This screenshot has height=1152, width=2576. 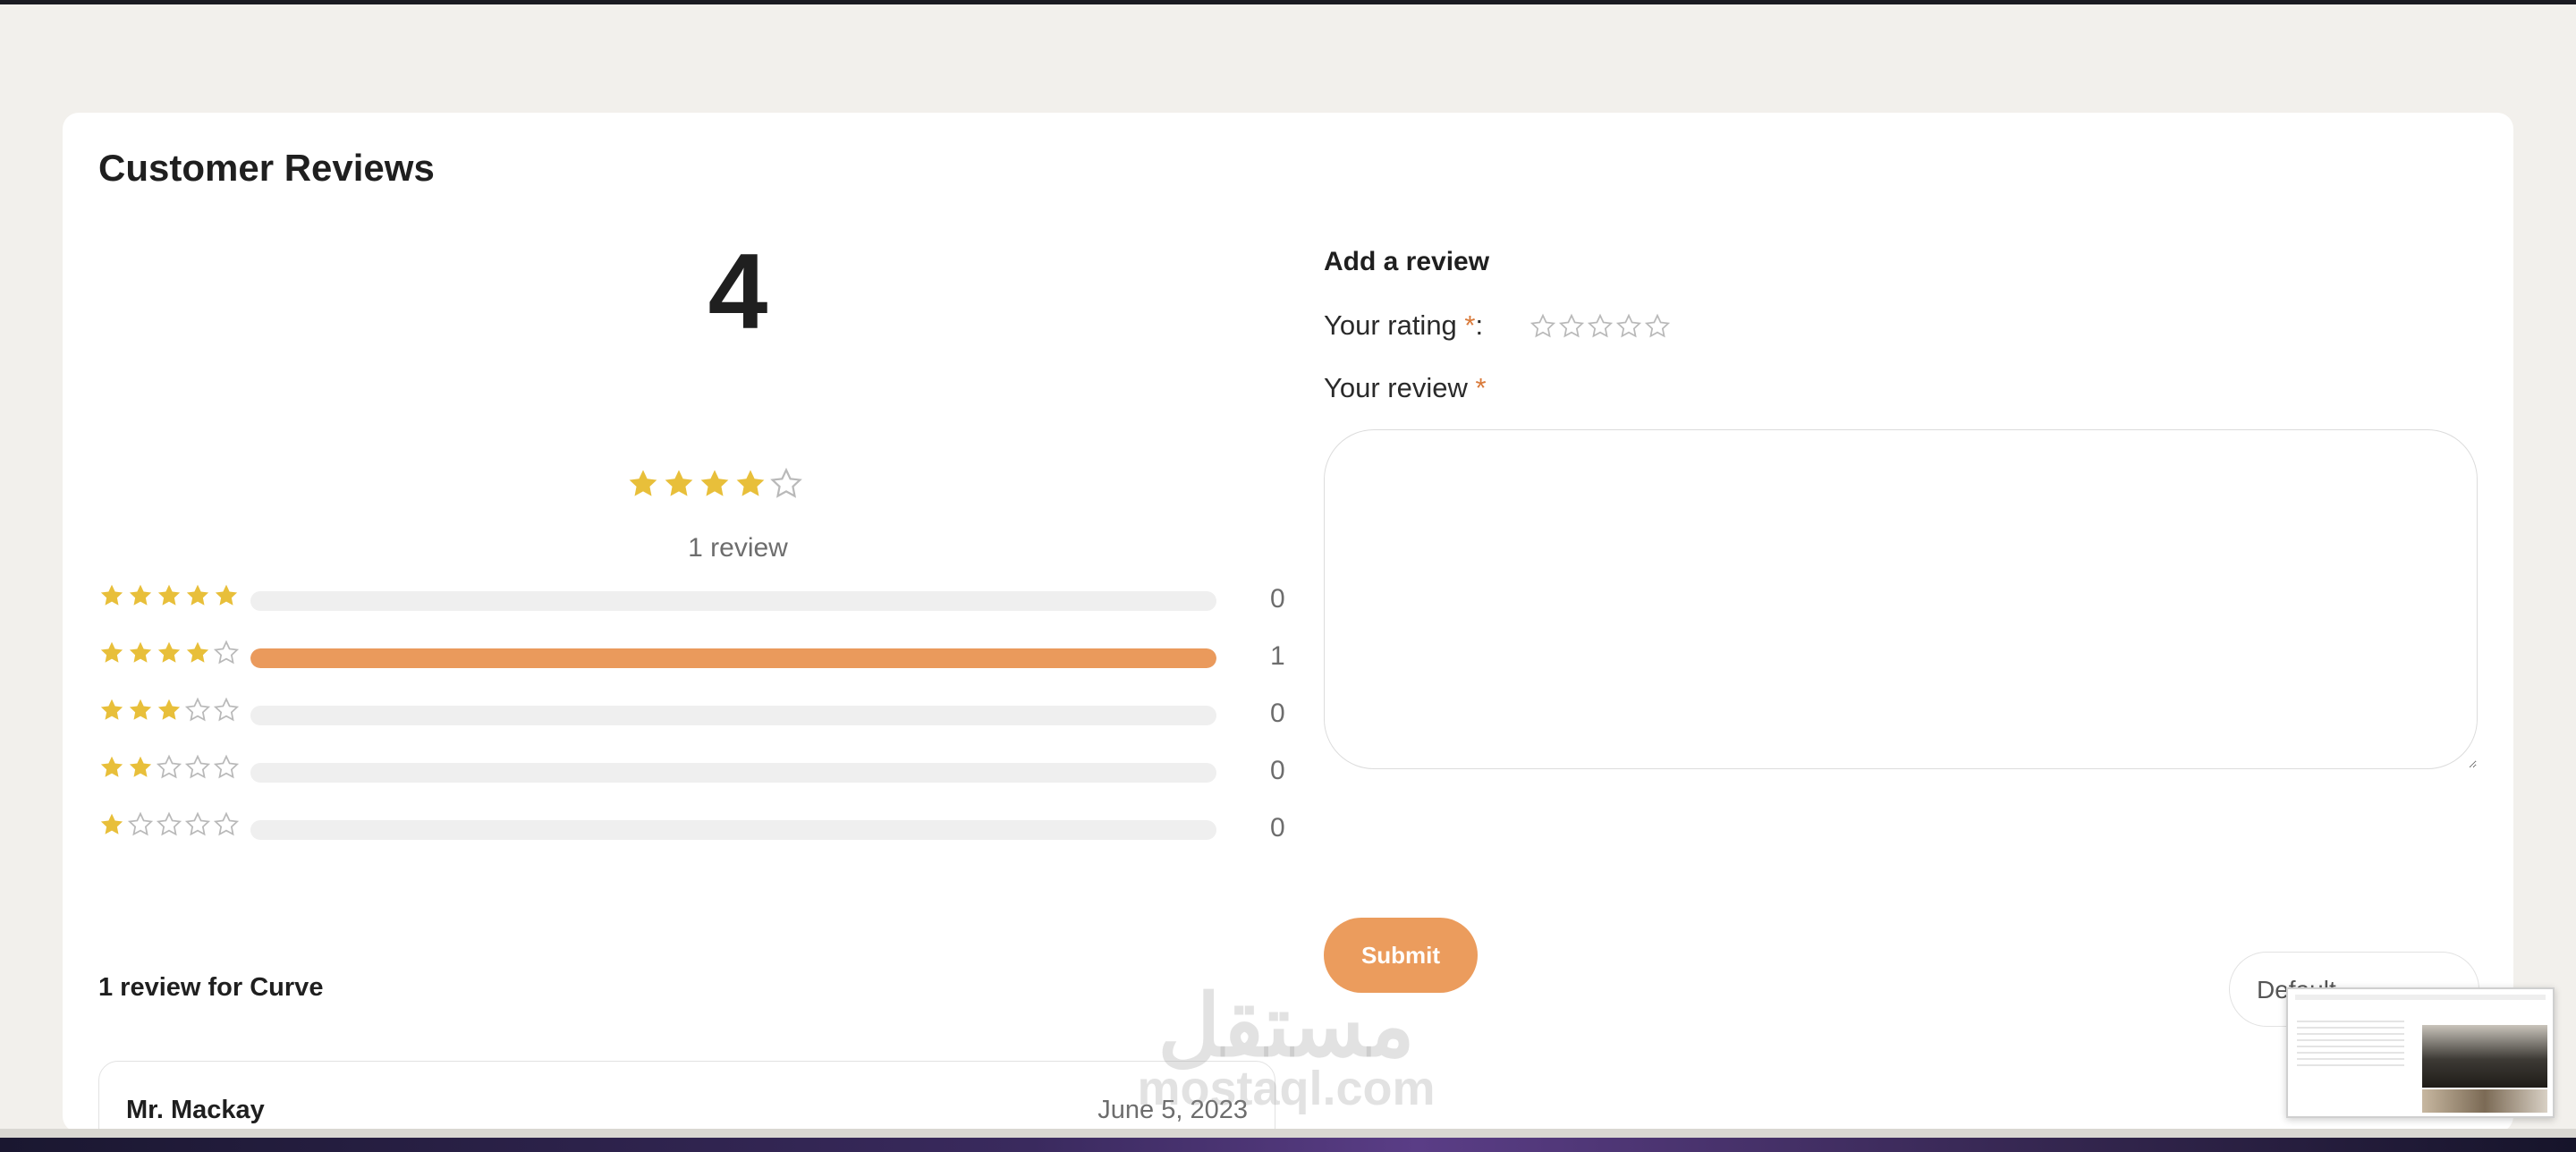 I want to click on review-date: June 5, 2023, so click(x=1172, y=1110).